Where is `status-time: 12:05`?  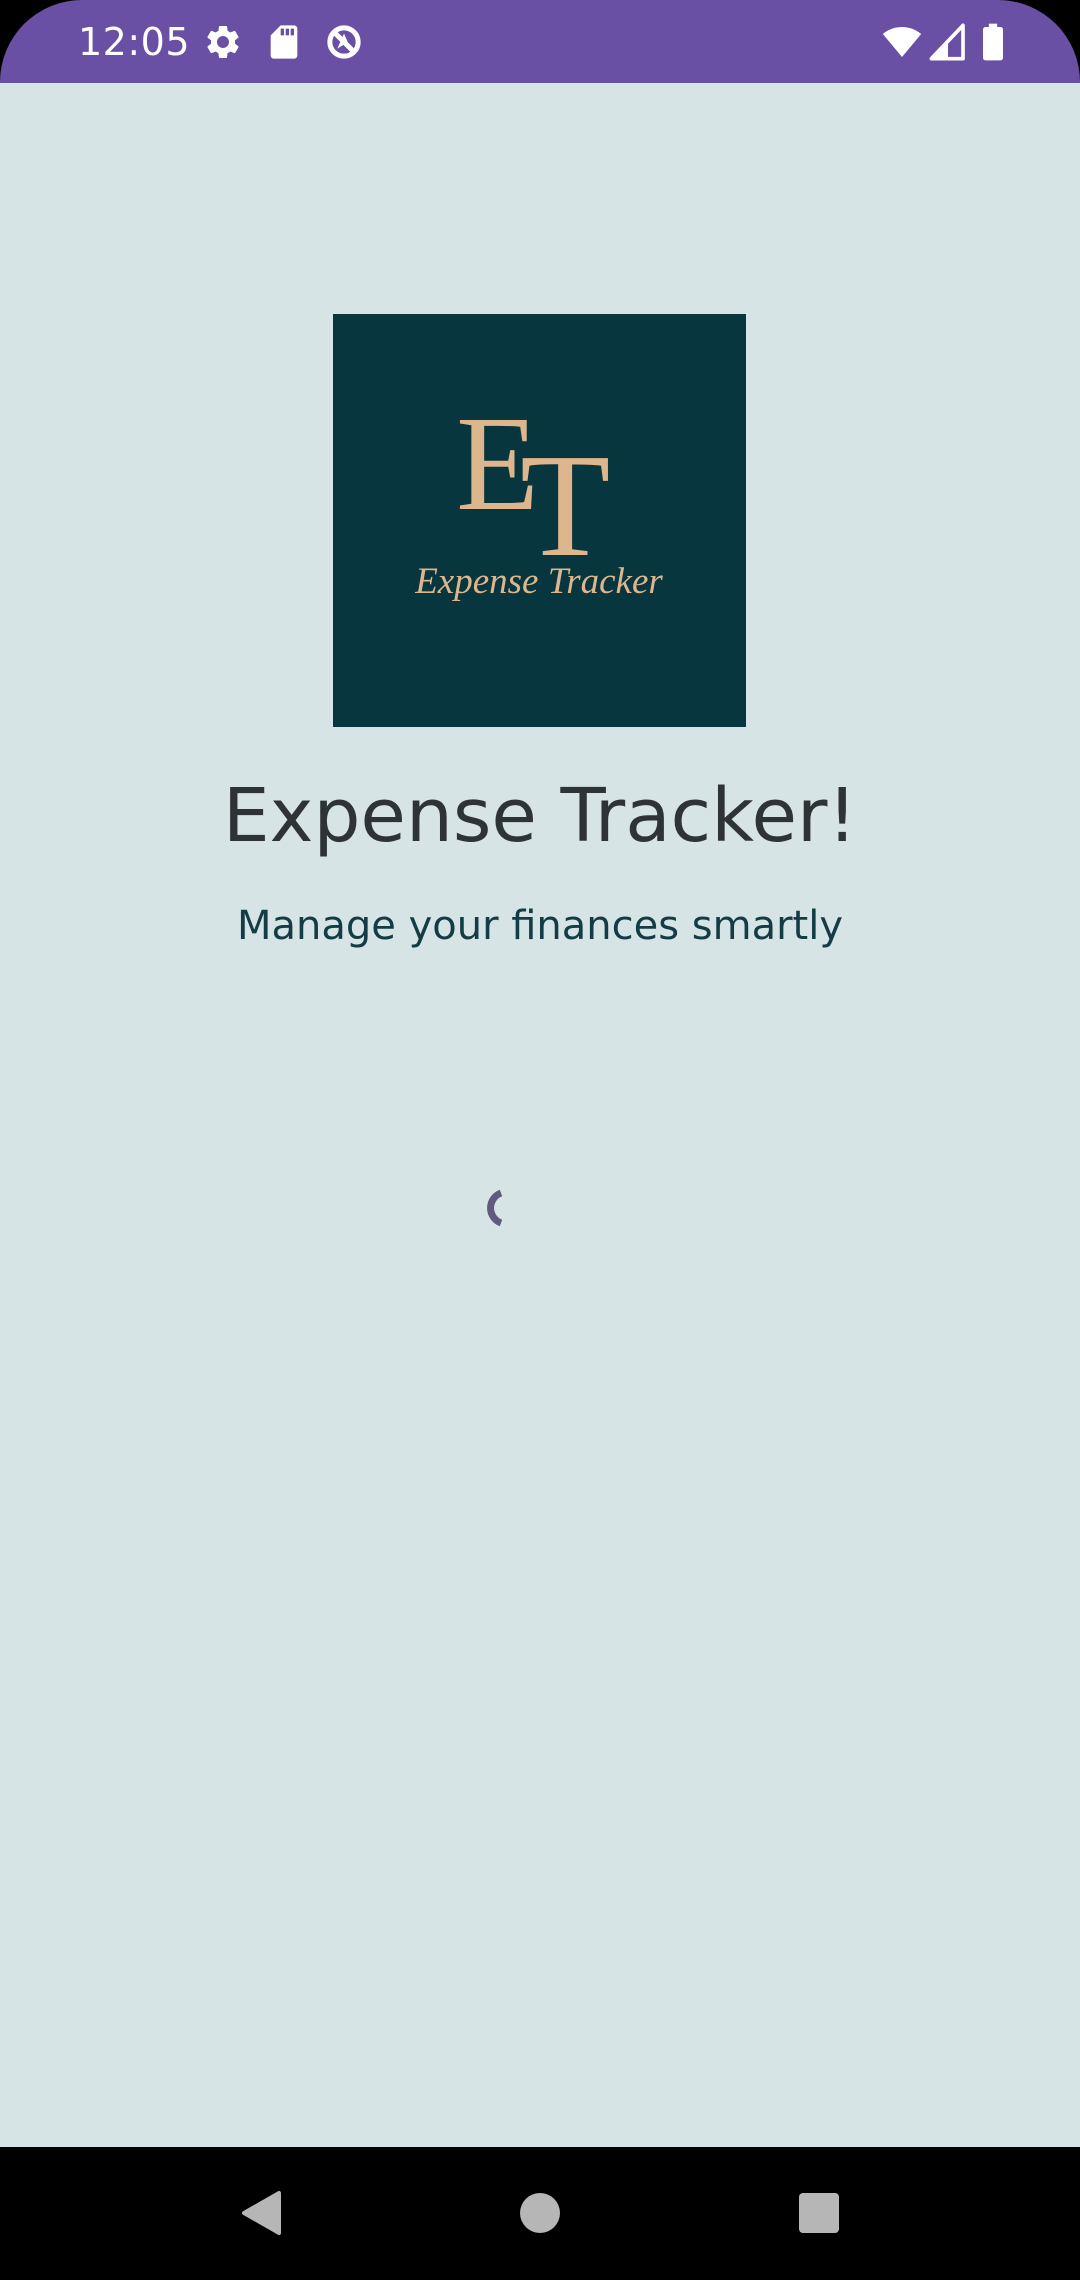 status-time: 12:05 is located at coordinates (134, 42).